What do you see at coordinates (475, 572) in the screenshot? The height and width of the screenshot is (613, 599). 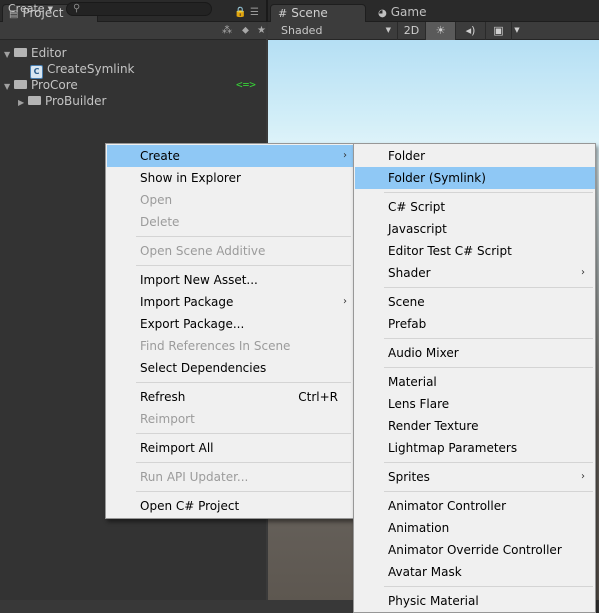 I see `menu-item-avatar-mask: Avatar Mask` at bounding box center [475, 572].